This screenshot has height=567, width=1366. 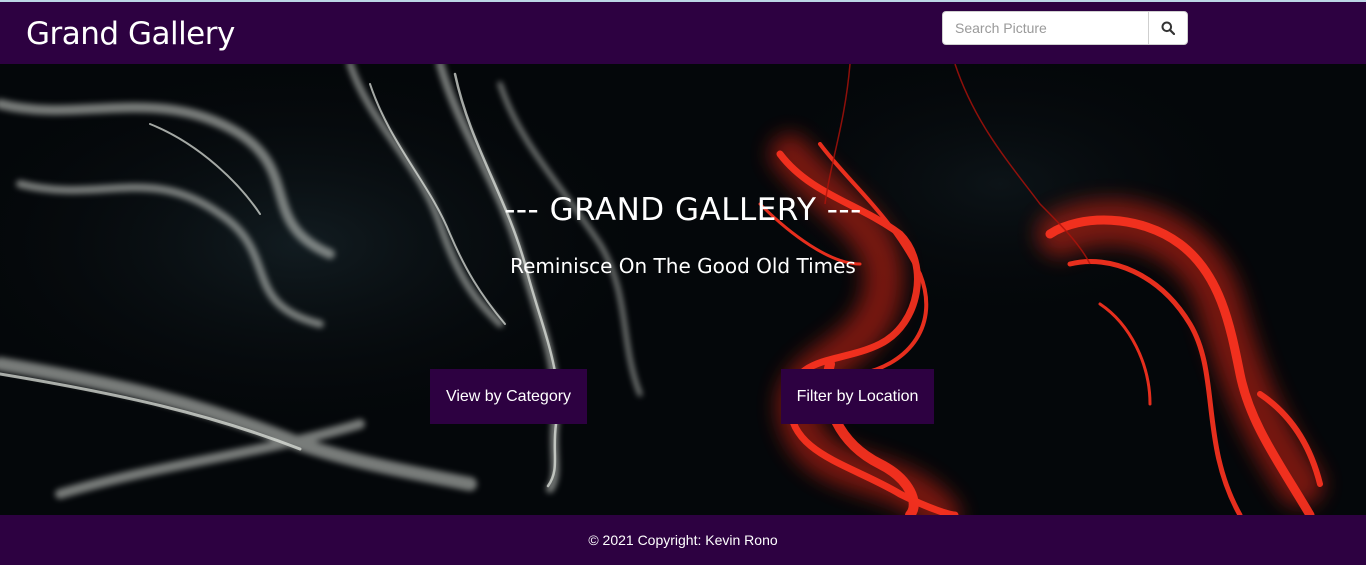 I want to click on search-icon, so click(x=1168, y=28).